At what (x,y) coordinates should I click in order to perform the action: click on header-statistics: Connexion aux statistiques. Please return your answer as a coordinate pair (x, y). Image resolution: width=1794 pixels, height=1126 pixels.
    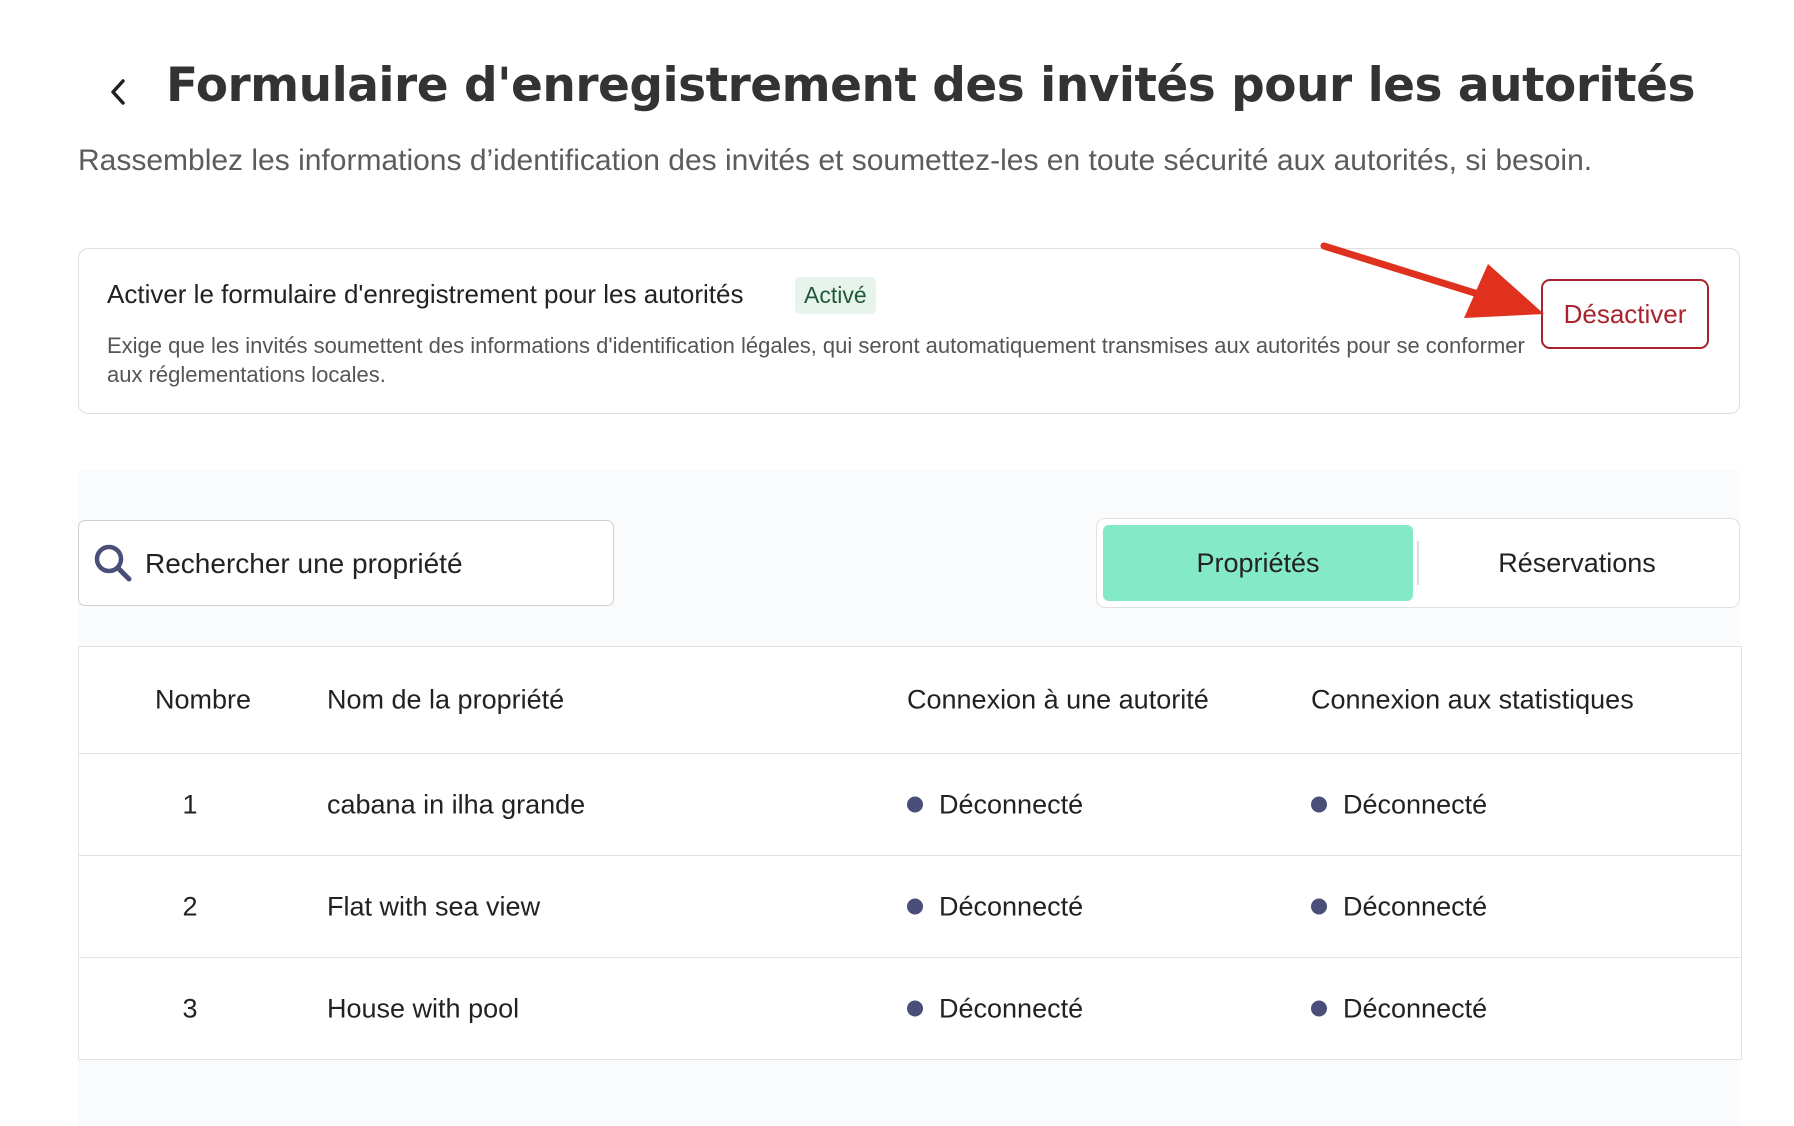
    Looking at the image, I should click on (1472, 699).